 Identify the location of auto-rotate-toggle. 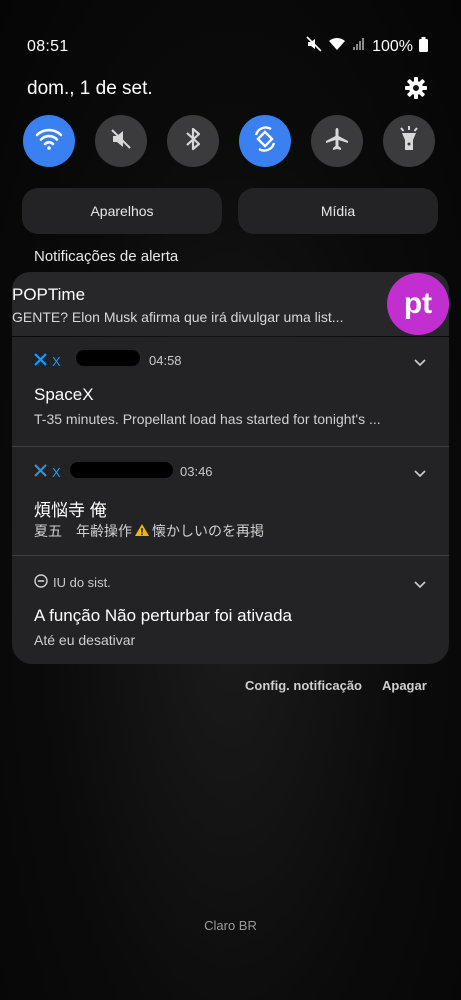
(265, 141).